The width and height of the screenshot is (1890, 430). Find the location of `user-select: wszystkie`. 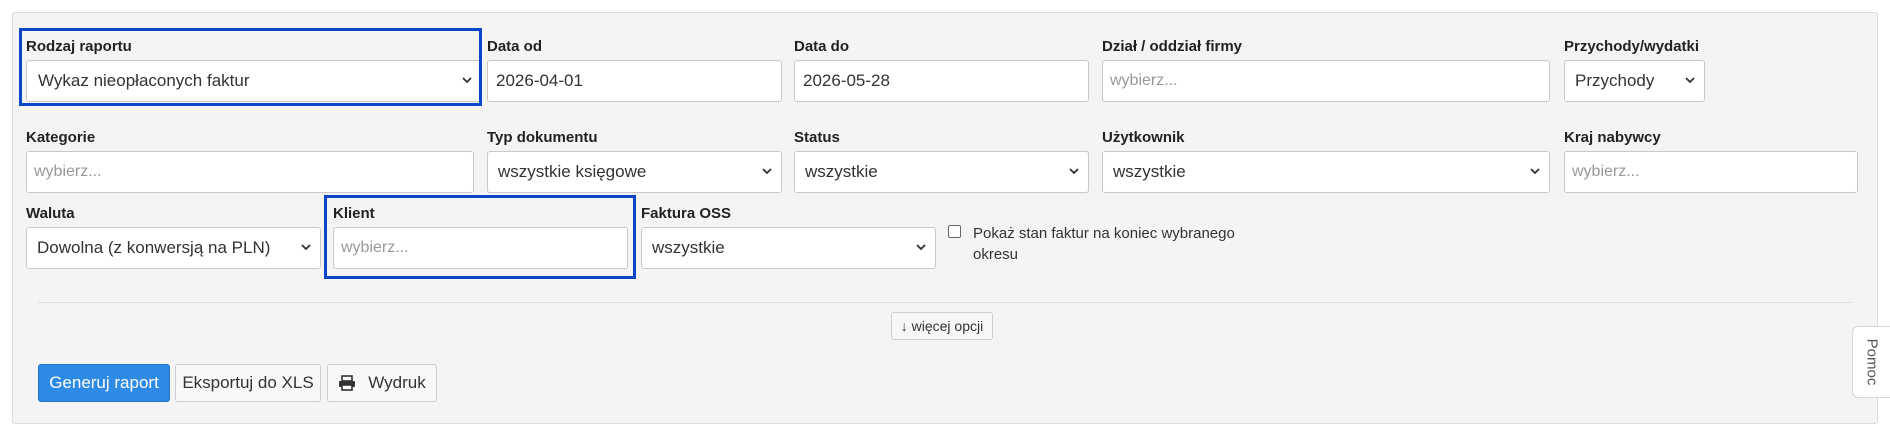

user-select: wszystkie is located at coordinates (1326, 172).